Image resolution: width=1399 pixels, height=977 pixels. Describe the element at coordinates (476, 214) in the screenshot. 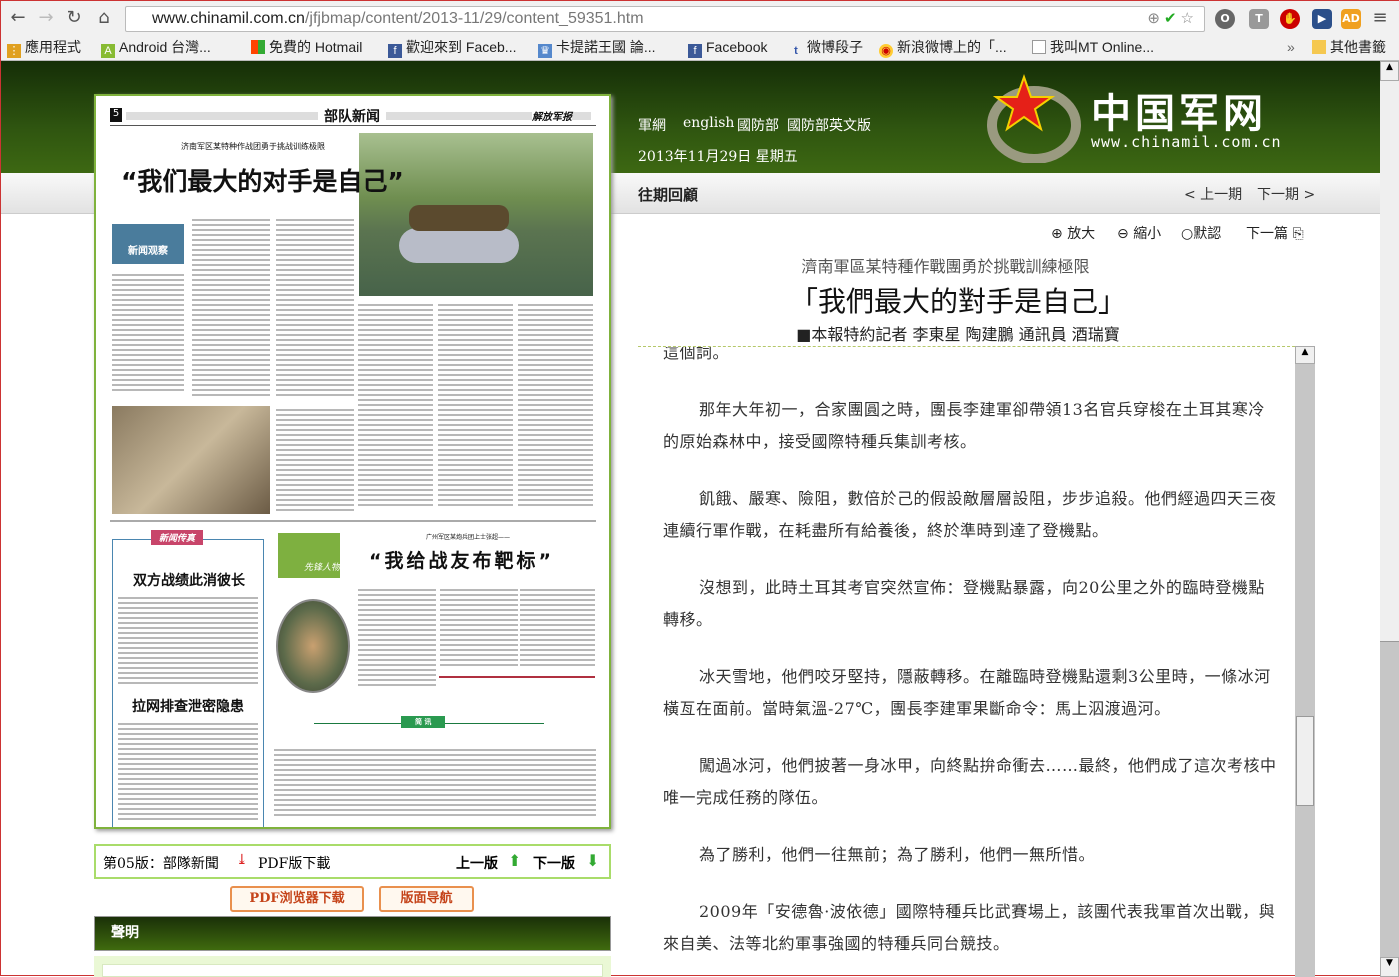

I see `raft-photo` at that location.